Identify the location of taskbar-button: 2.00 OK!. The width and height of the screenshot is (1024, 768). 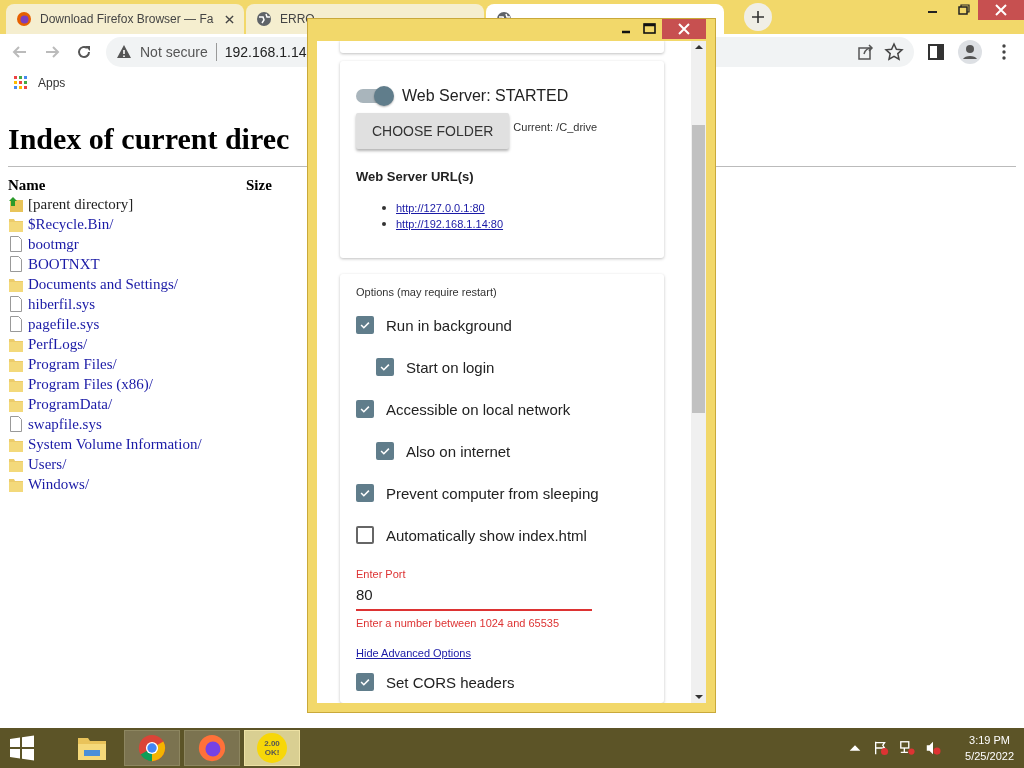
(272, 748).